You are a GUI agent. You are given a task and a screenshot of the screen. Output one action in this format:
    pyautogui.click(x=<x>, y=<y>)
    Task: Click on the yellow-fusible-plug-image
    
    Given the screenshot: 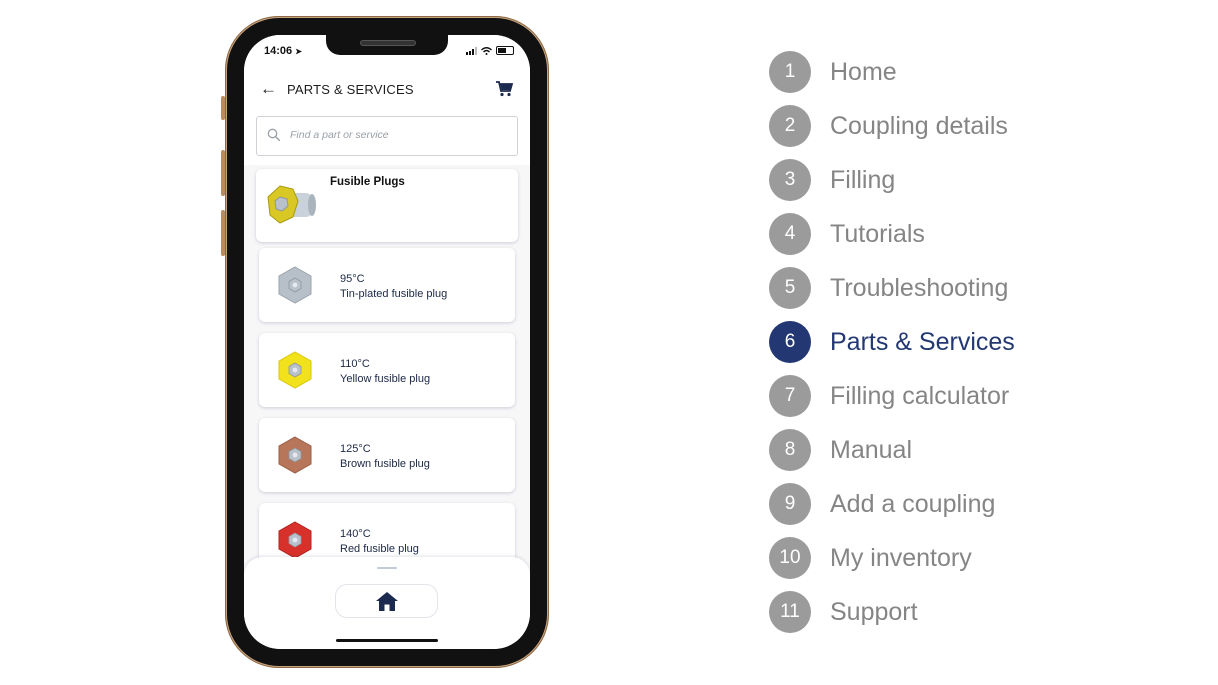 What is the action you would take?
    pyautogui.click(x=291, y=204)
    